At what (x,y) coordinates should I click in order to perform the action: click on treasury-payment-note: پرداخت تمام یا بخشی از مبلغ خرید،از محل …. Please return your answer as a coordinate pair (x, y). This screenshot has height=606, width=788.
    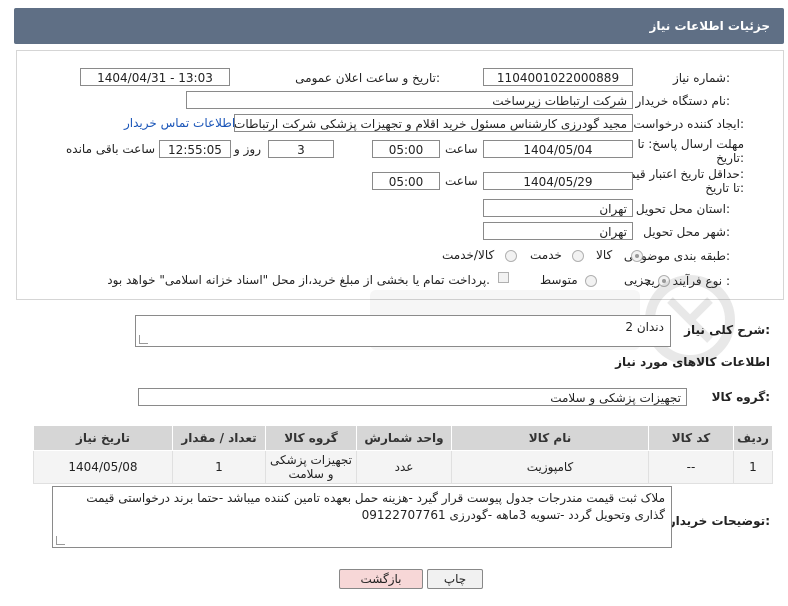
    Looking at the image, I should click on (298, 280).